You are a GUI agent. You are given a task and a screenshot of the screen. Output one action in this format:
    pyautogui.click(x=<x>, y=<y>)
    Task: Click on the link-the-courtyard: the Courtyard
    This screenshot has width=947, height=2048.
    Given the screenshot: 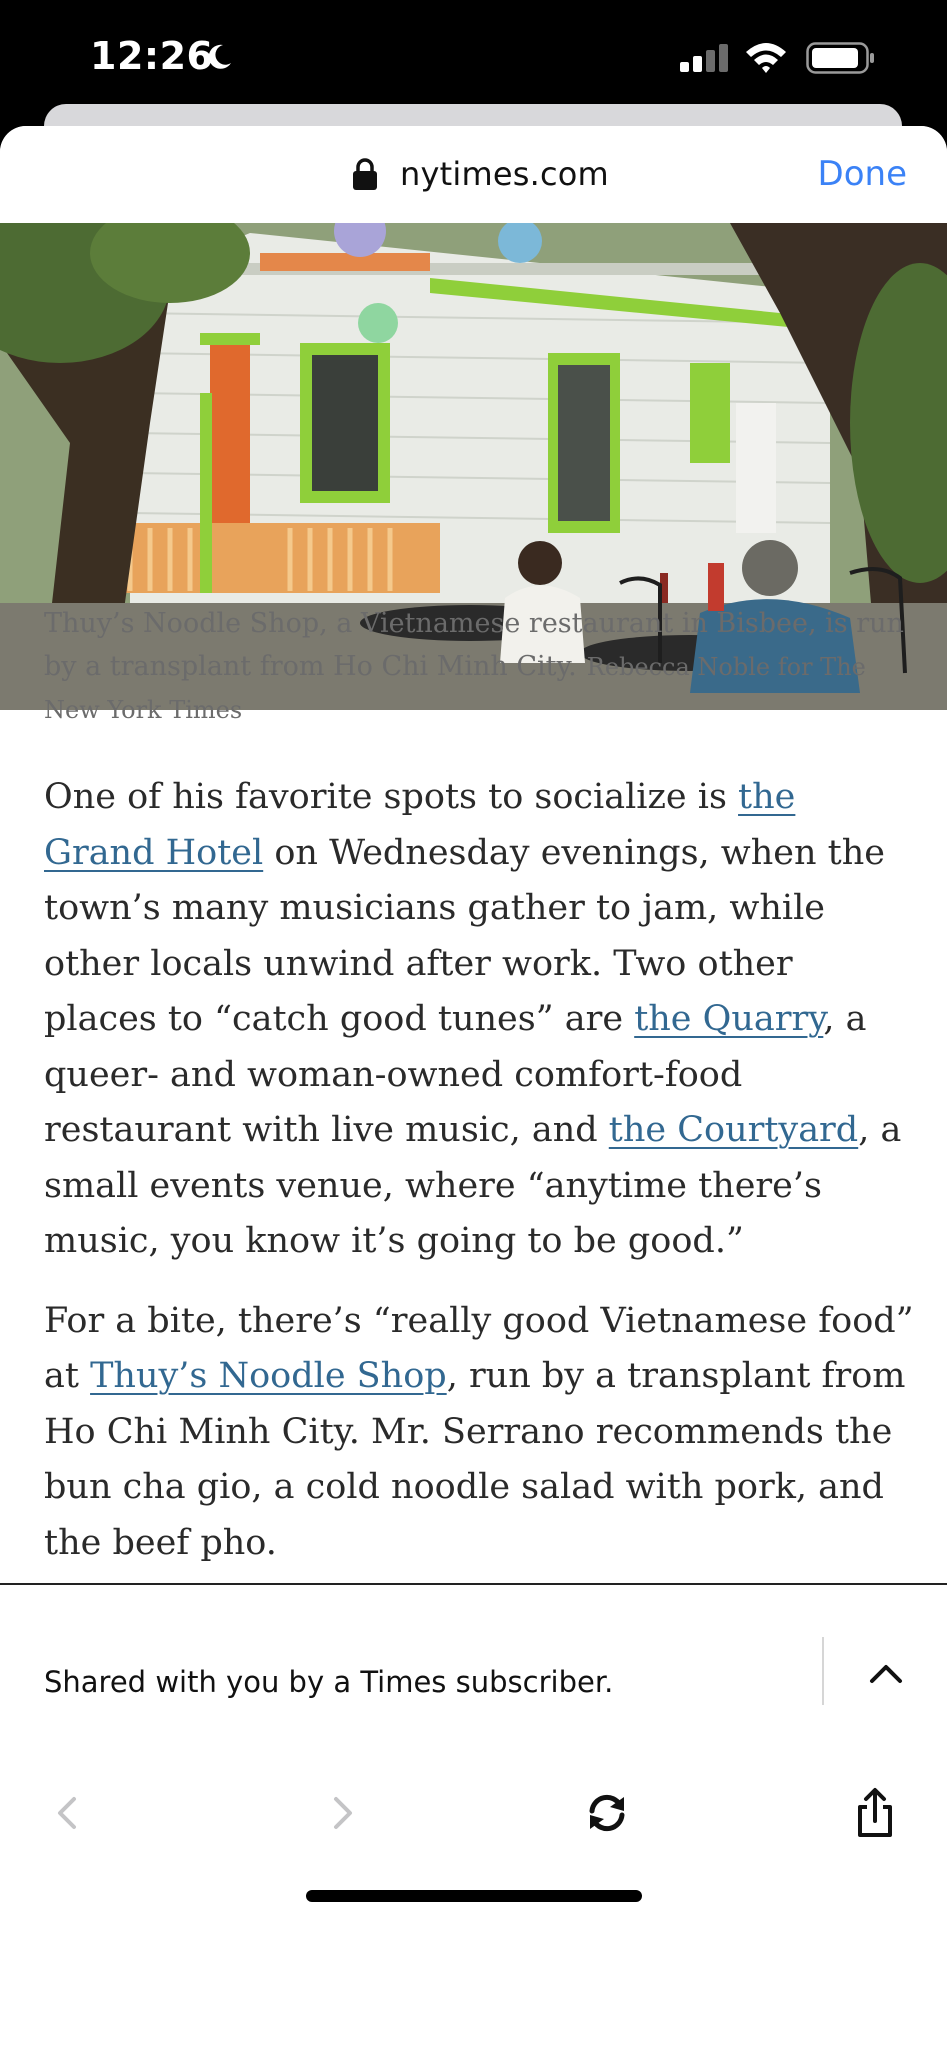 What is the action you would take?
    pyautogui.click(x=733, y=1130)
    